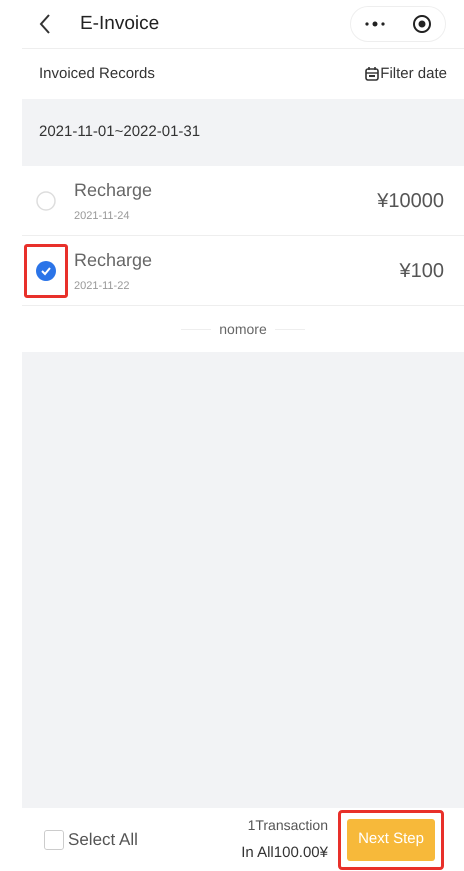  What do you see at coordinates (46, 200) in the screenshot?
I see `radio-button` at bounding box center [46, 200].